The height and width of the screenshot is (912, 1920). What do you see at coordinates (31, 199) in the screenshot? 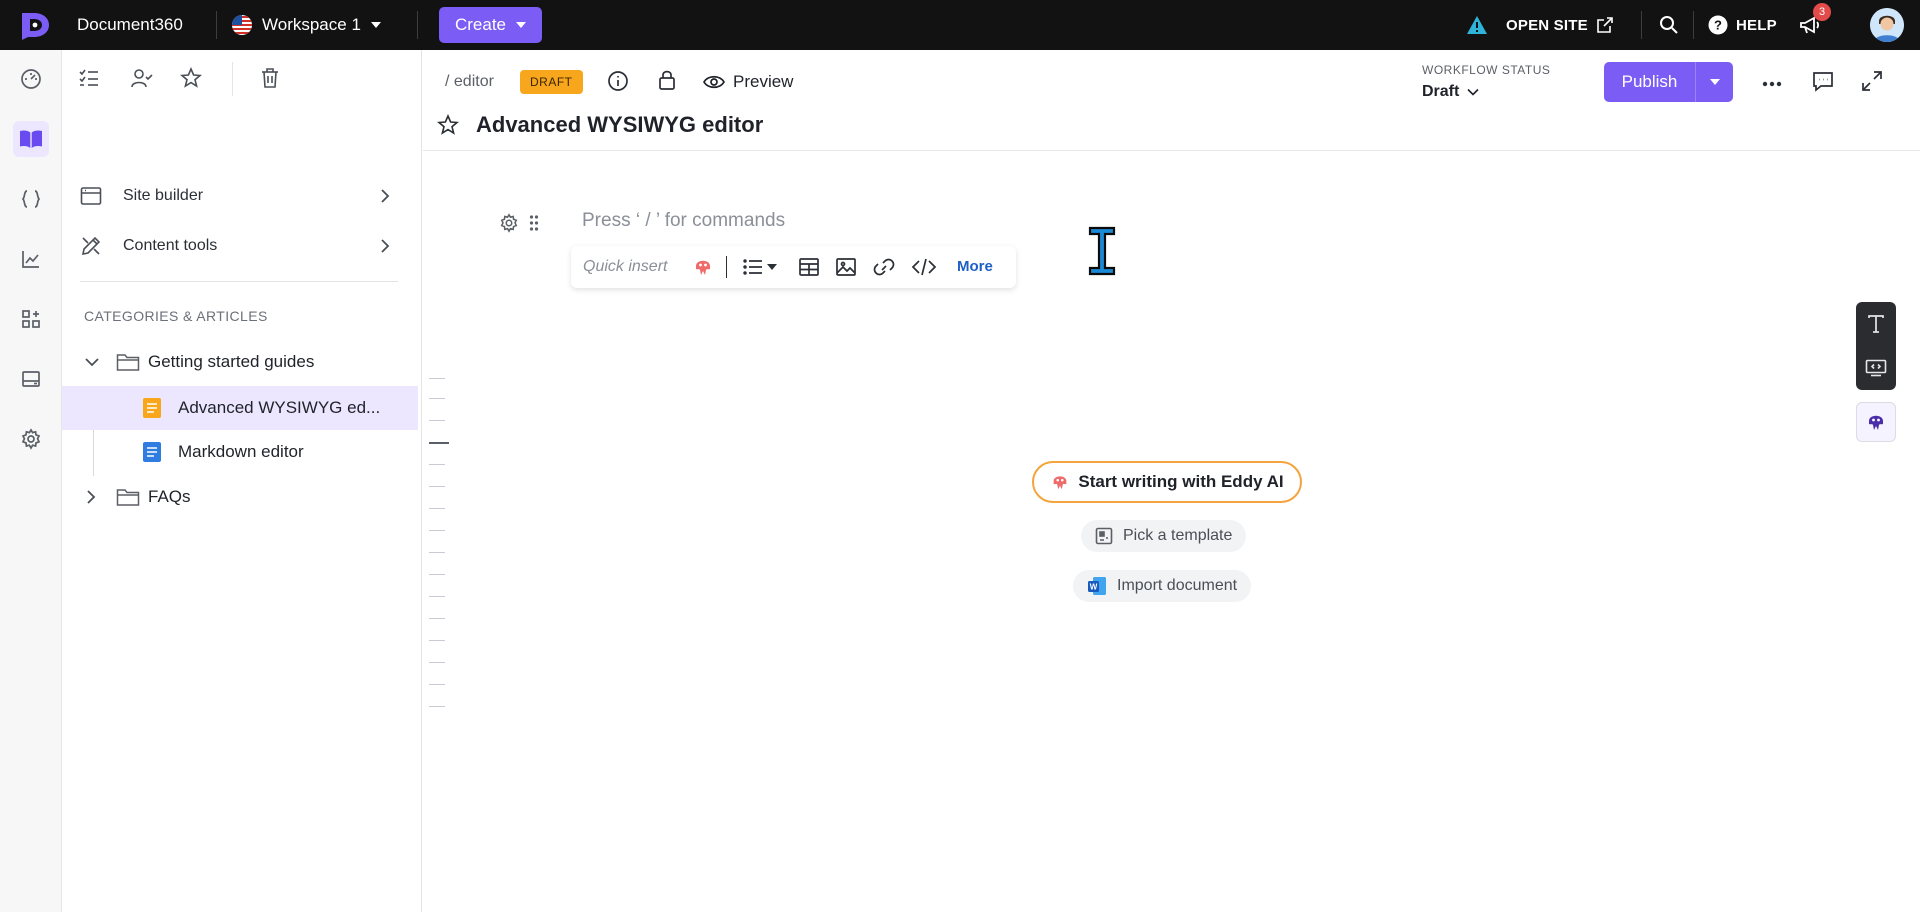
I see `api-docs-icon` at bounding box center [31, 199].